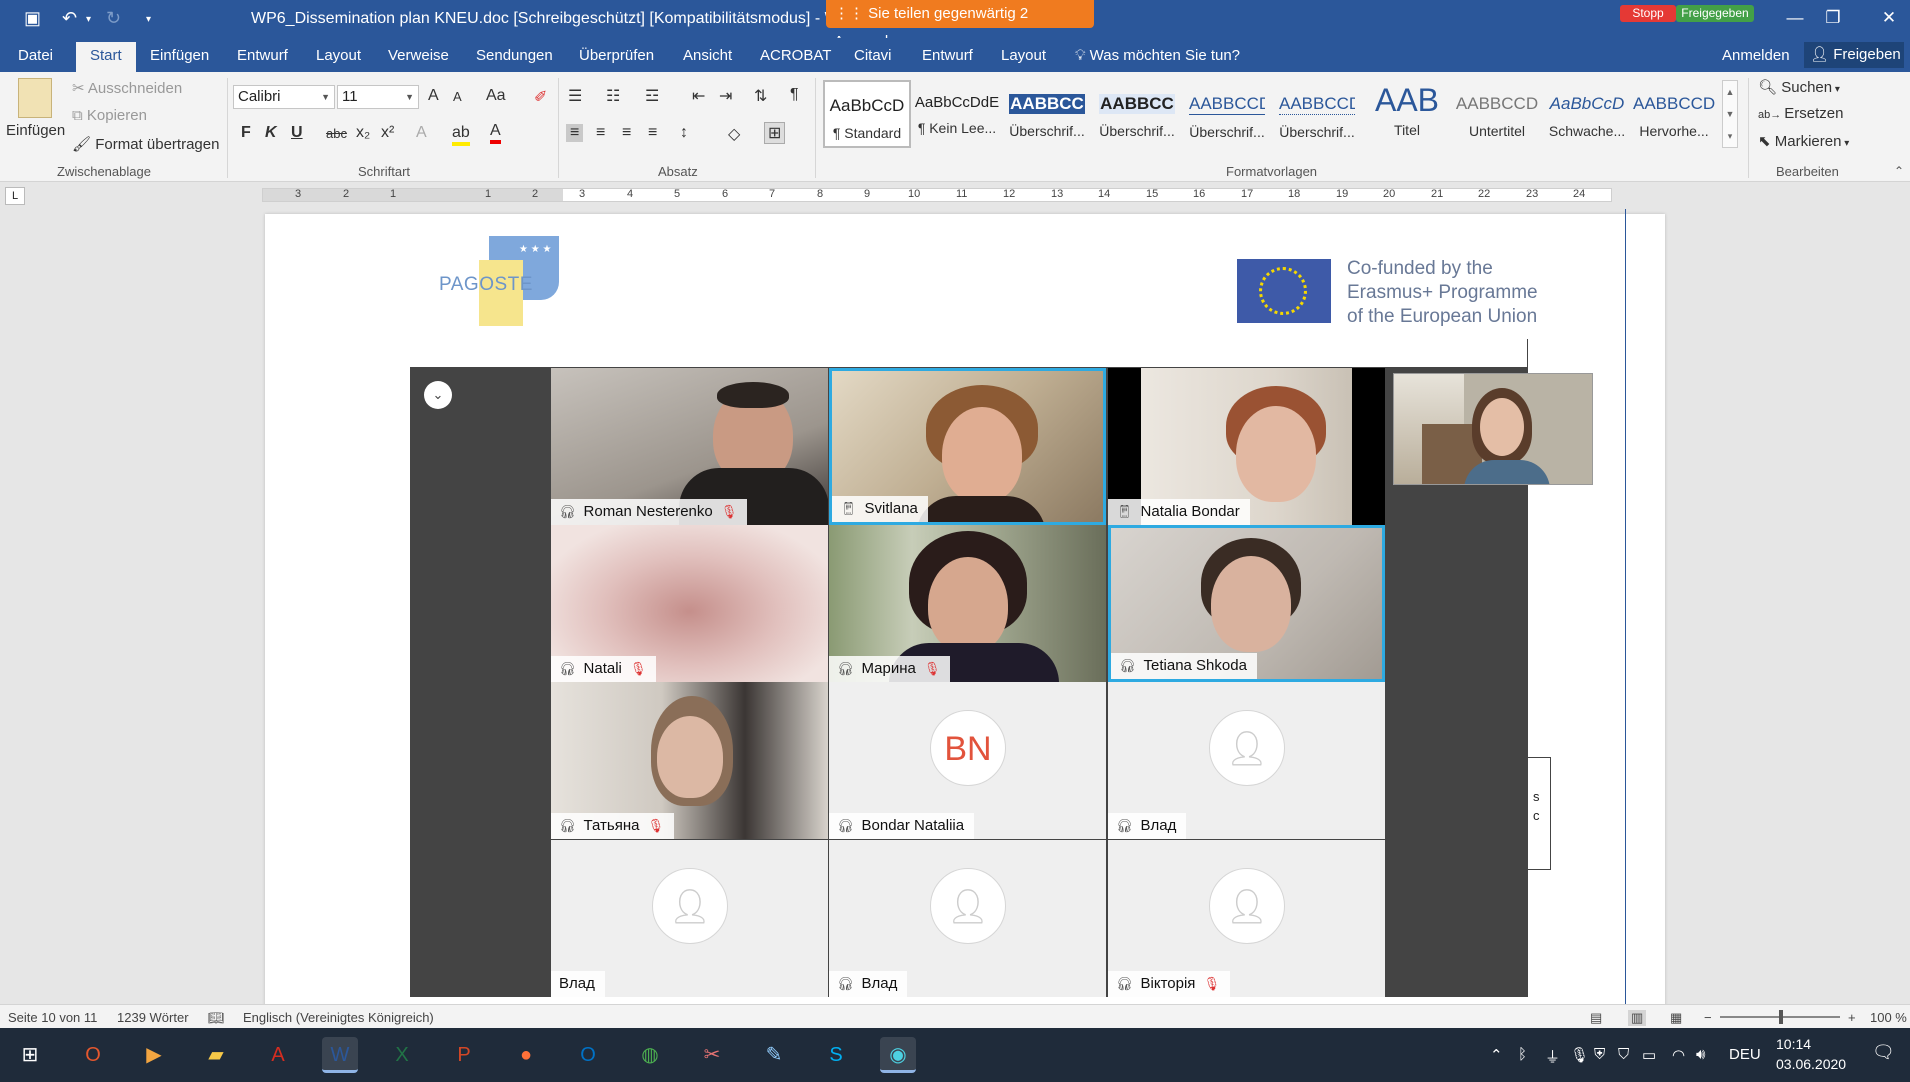 The height and width of the screenshot is (1082, 1910). What do you see at coordinates (967, 760) in the screenshot?
I see `participant-tile: BN 🎧︎ Bondar Nataliia` at bounding box center [967, 760].